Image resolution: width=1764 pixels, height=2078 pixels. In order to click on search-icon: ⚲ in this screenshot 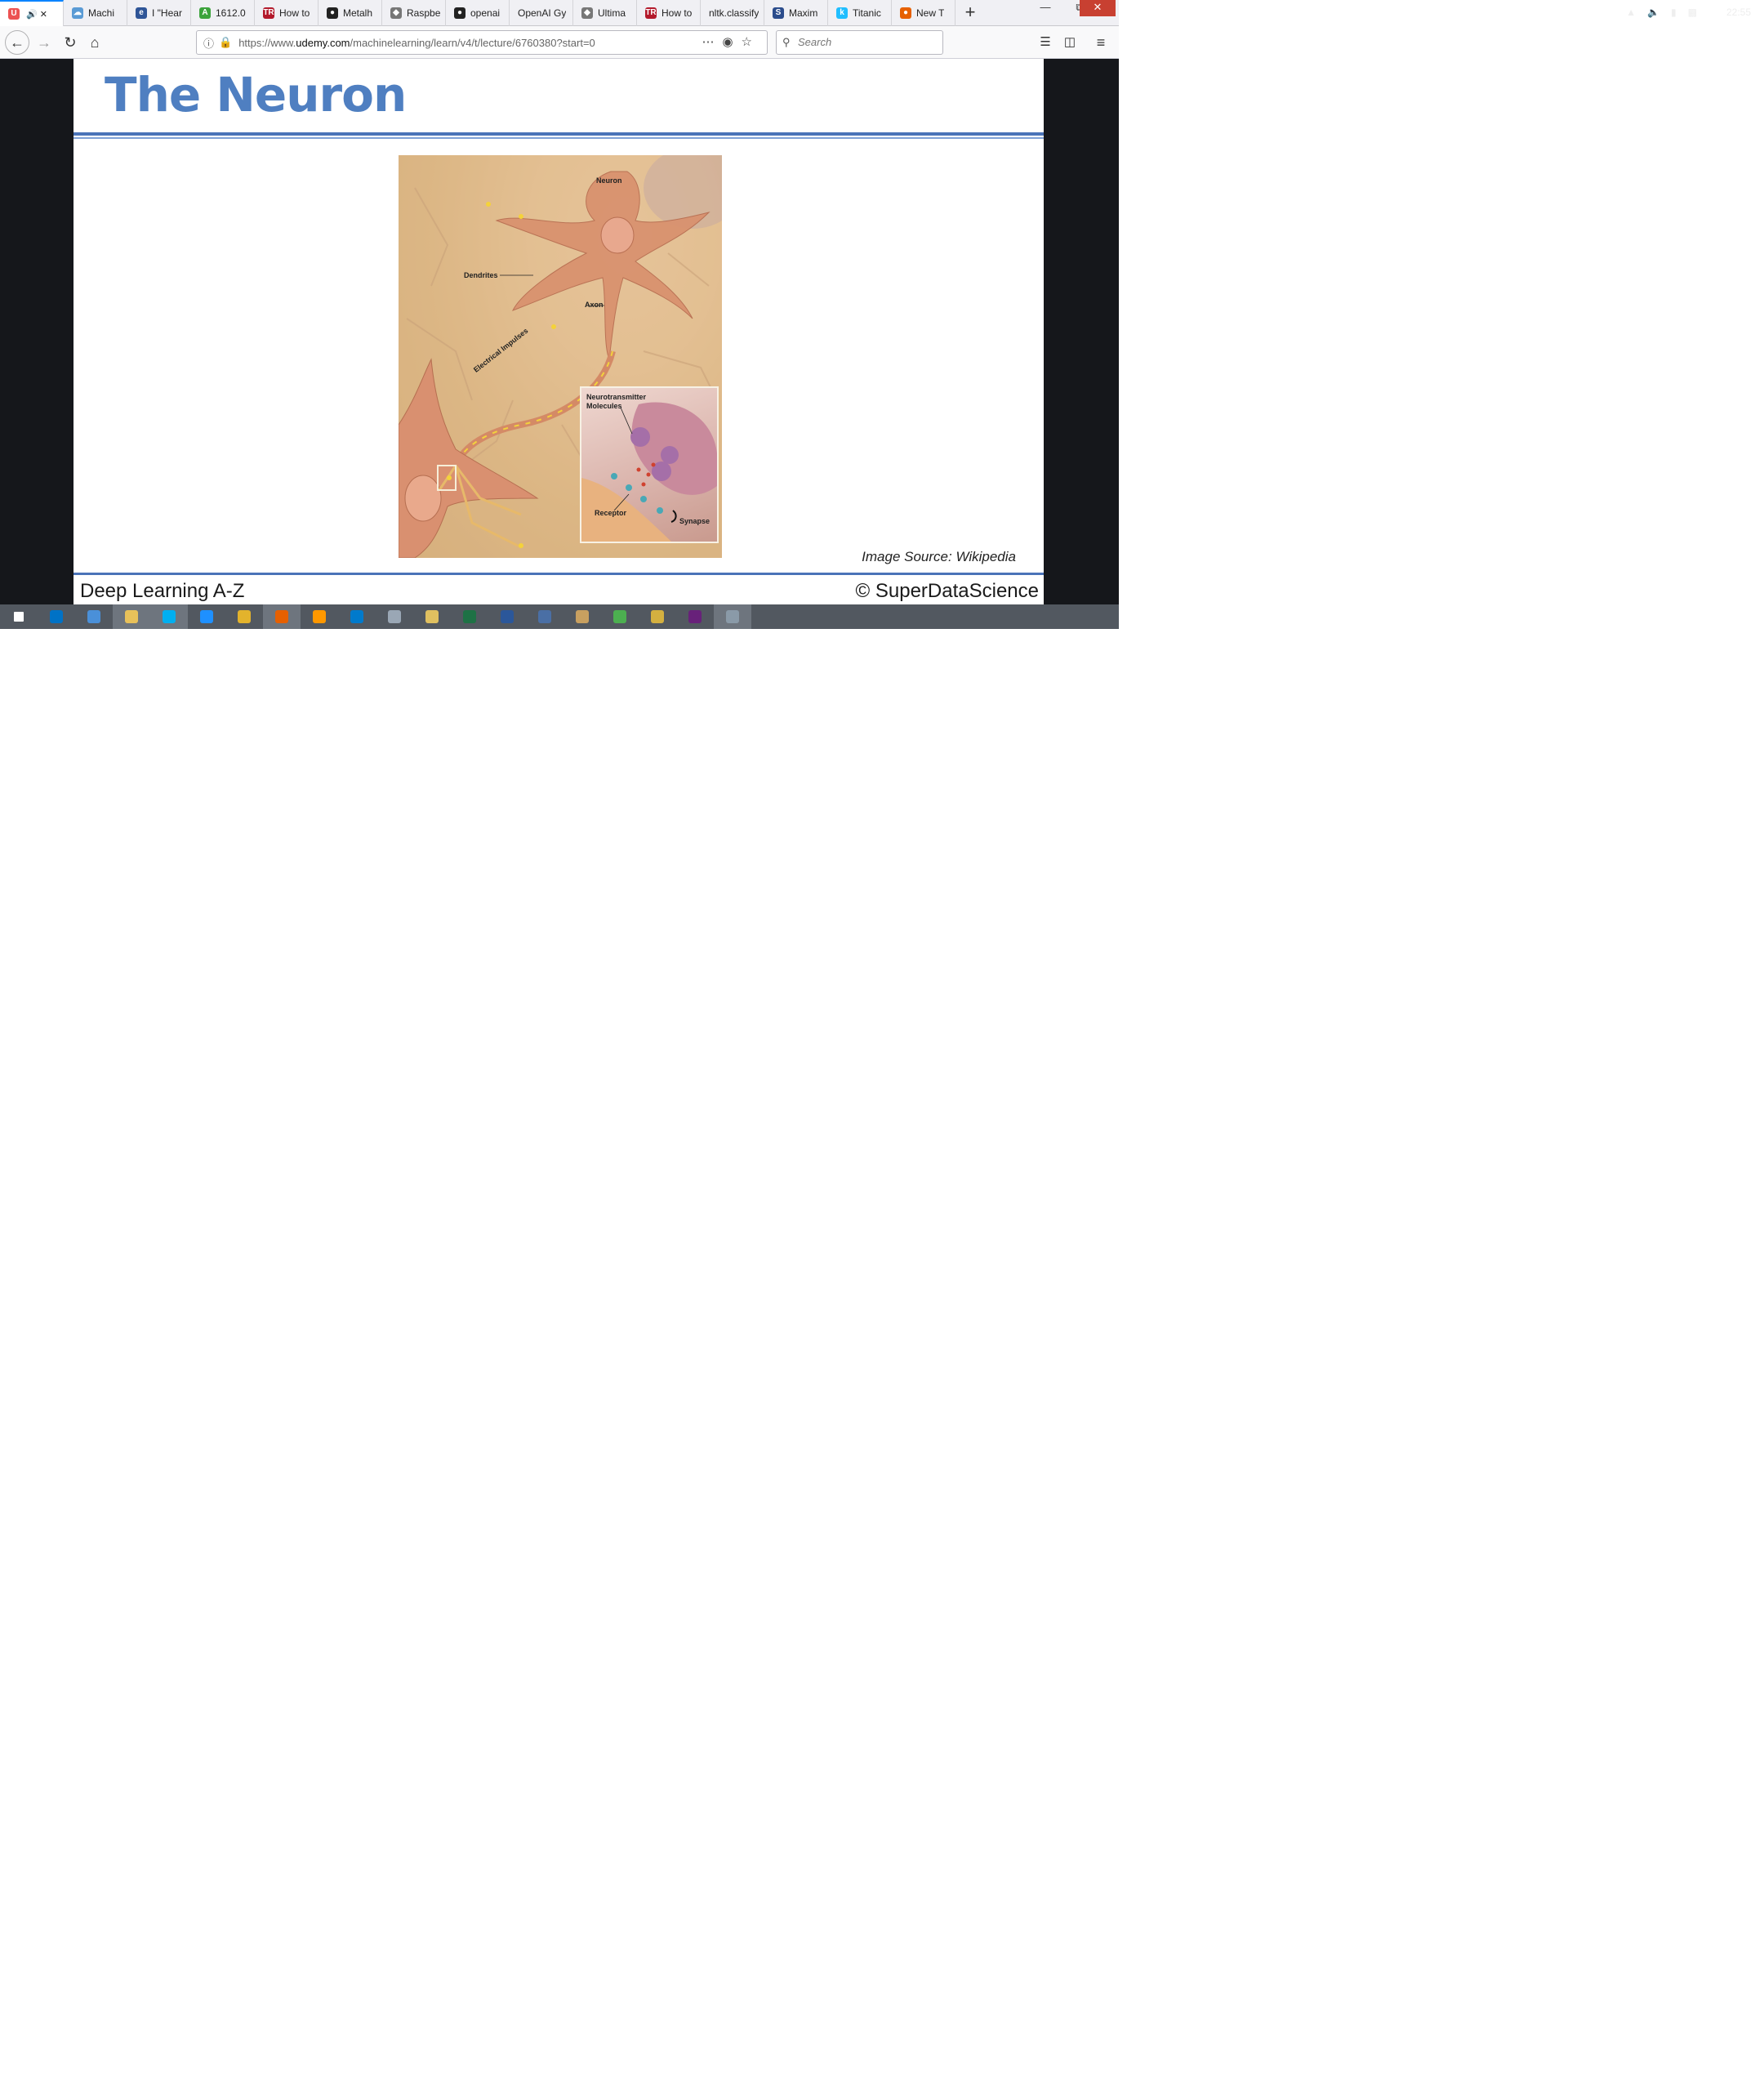, I will do `click(786, 42)`.